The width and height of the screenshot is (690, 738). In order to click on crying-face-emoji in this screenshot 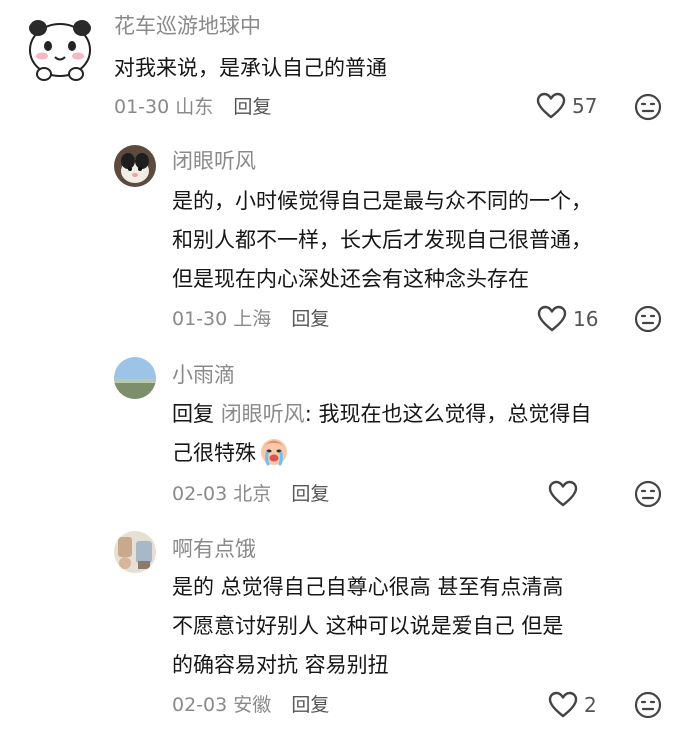, I will do `click(274, 452)`.